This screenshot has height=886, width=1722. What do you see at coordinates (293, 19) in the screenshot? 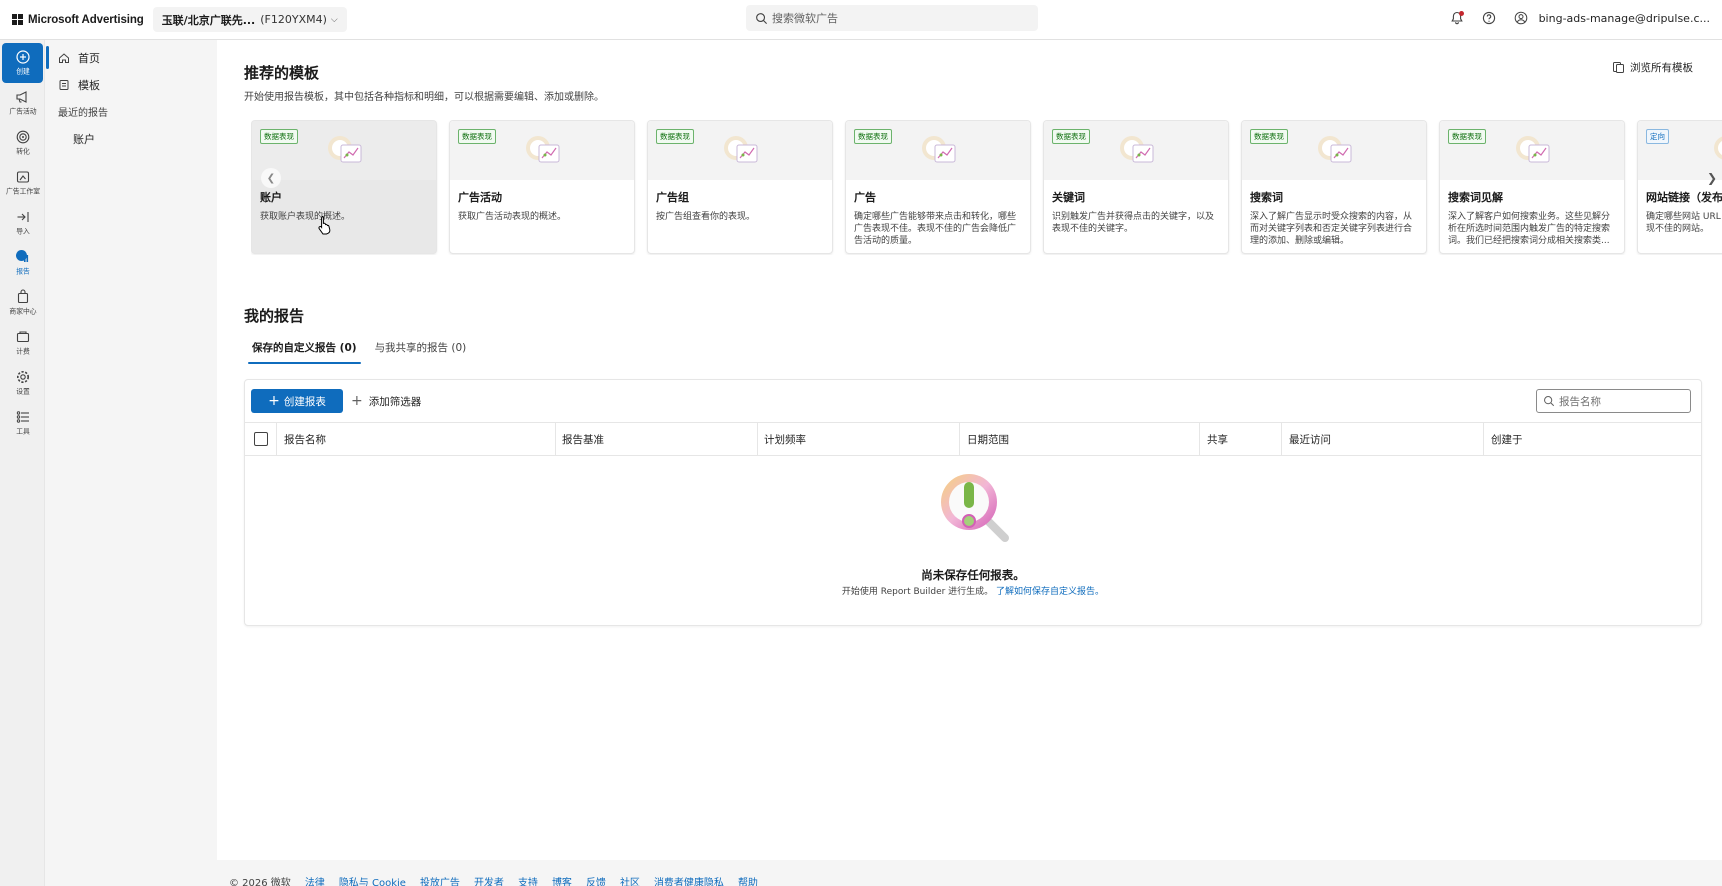
I see `account-id: (F120YXM4)` at bounding box center [293, 19].